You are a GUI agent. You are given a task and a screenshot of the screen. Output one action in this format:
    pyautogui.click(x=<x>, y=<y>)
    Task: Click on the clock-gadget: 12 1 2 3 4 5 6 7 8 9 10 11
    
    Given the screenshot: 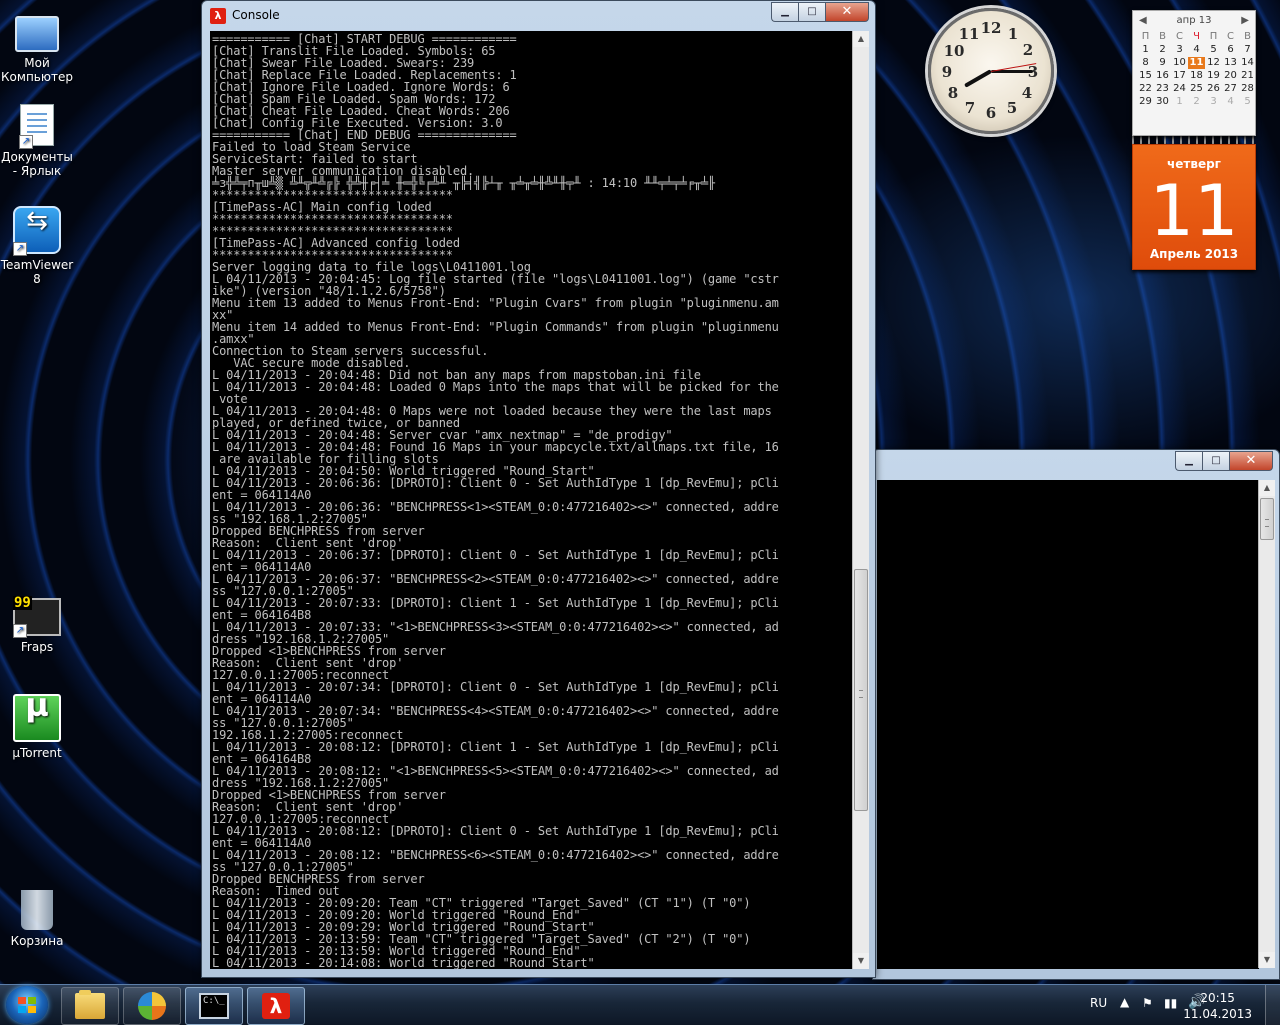 What is the action you would take?
    pyautogui.click(x=991, y=71)
    